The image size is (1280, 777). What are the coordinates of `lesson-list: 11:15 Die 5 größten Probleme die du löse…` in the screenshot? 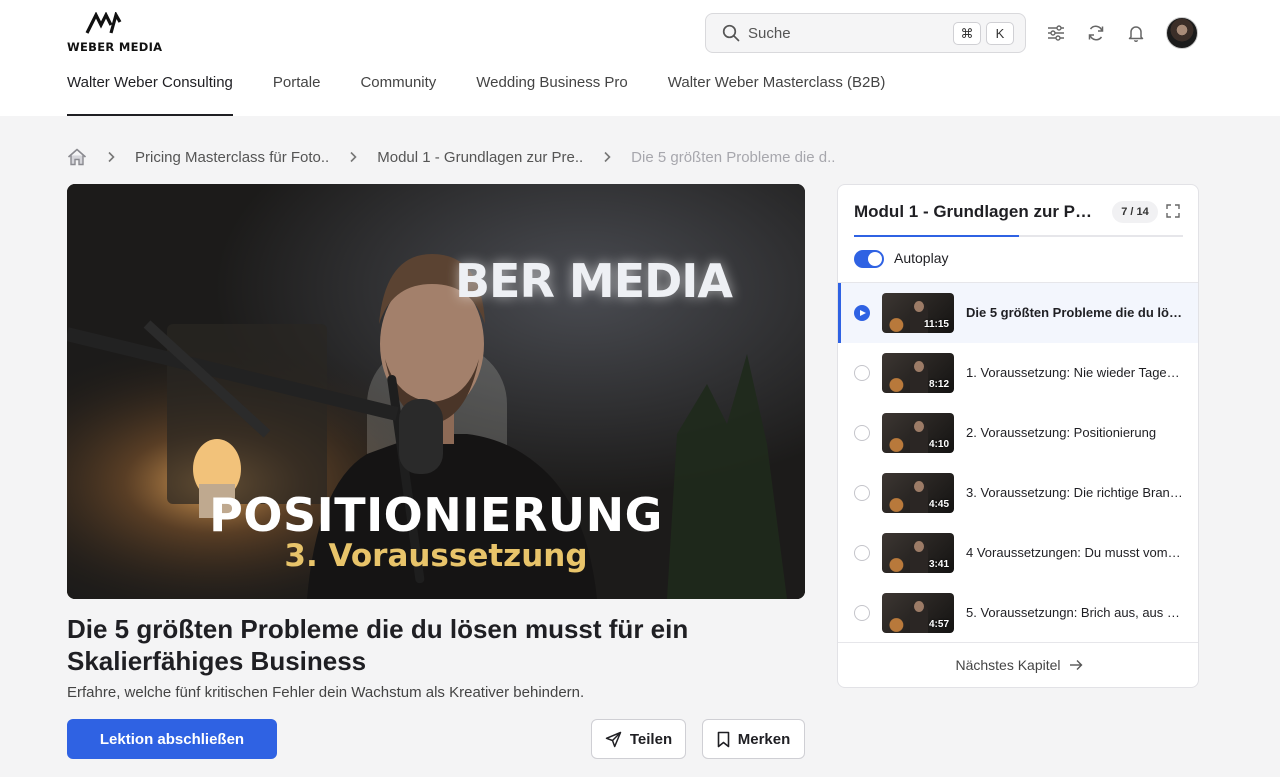 It's located at (1018, 462).